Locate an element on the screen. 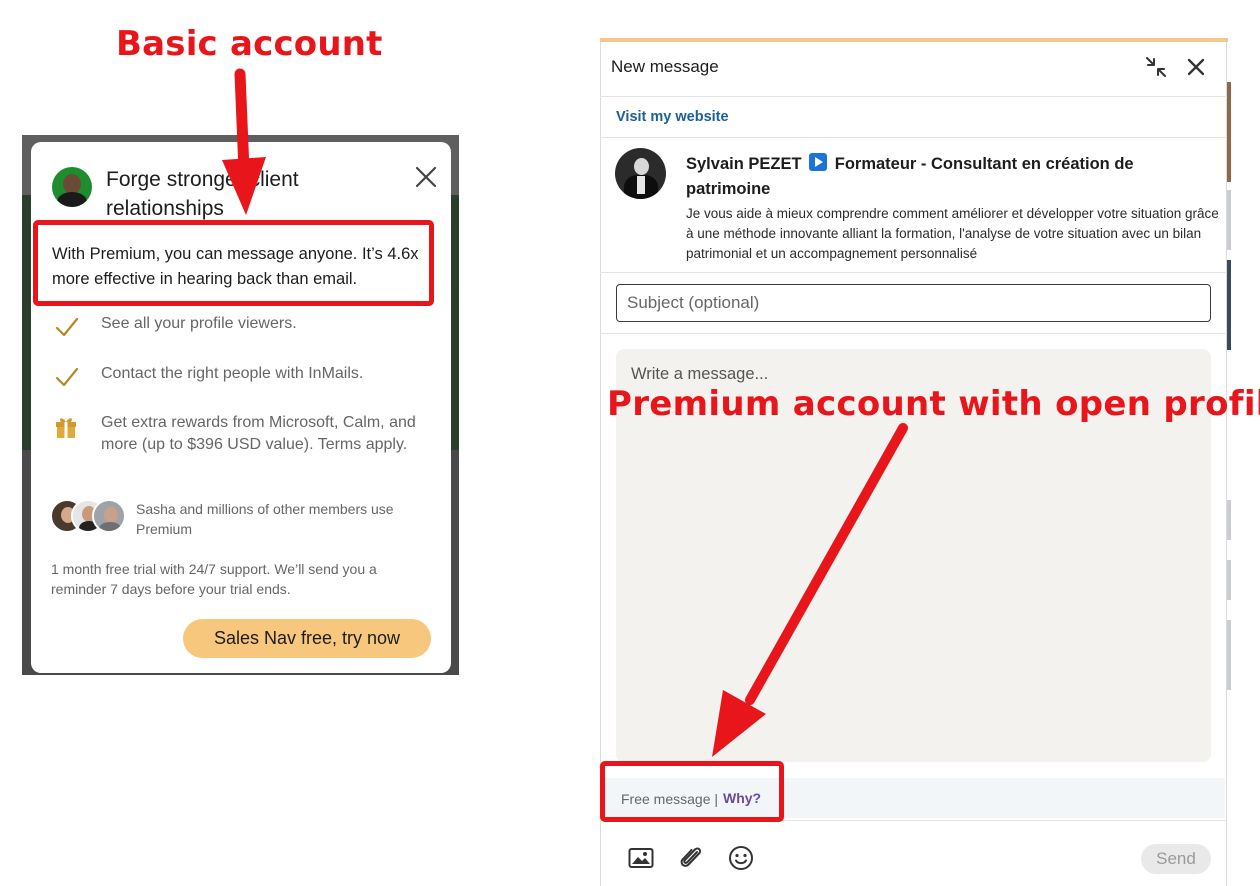 The width and height of the screenshot is (1260, 886). feature-text: Contact the right people with InMails. is located at coordinates (232, 373).